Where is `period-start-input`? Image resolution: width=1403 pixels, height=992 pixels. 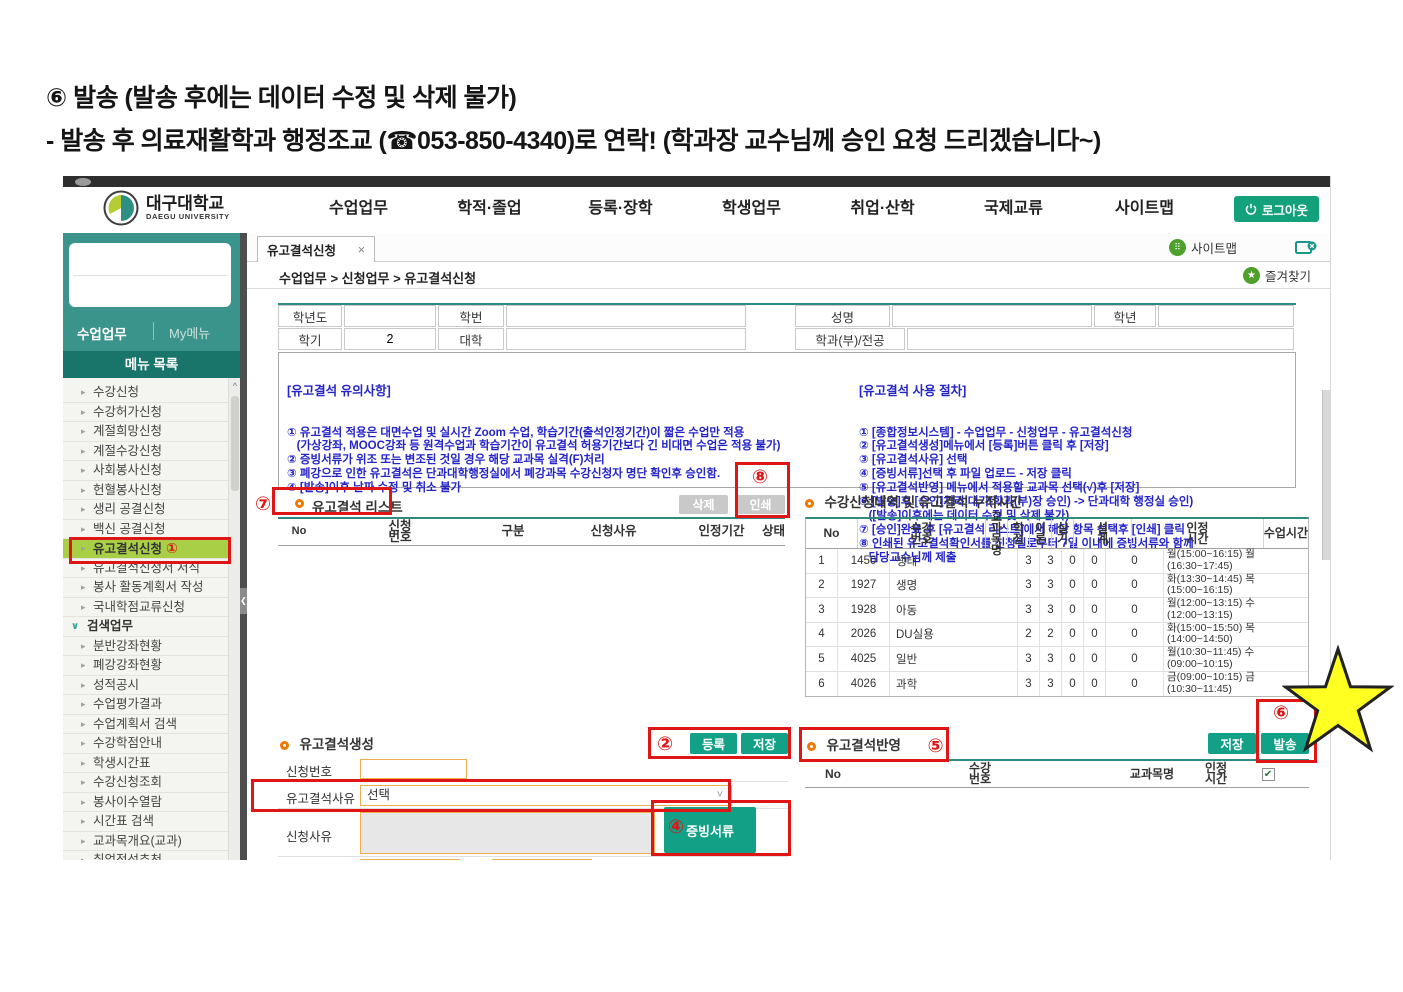
period-start-input is located at coordinates (410, 859).